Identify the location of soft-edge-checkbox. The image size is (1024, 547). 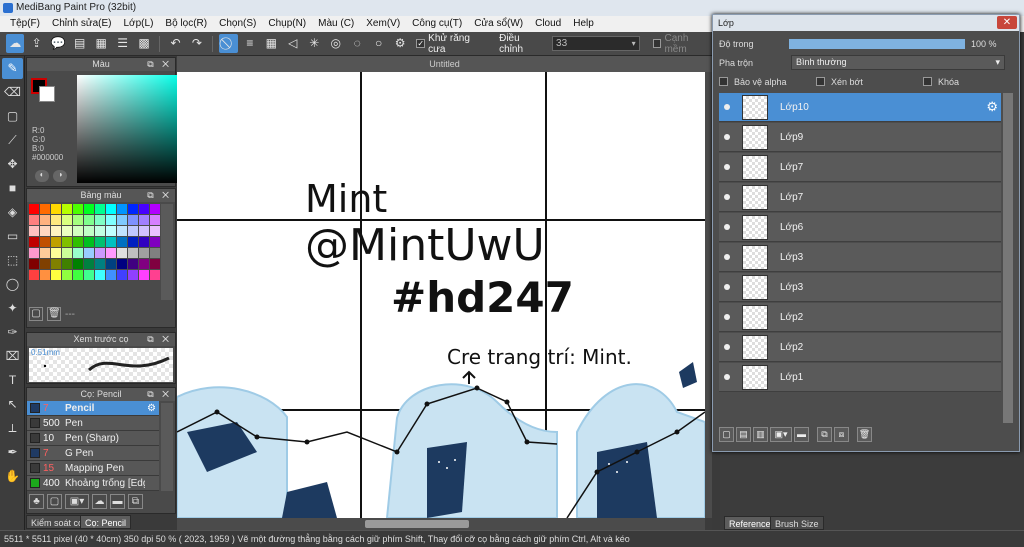
(657, 43).